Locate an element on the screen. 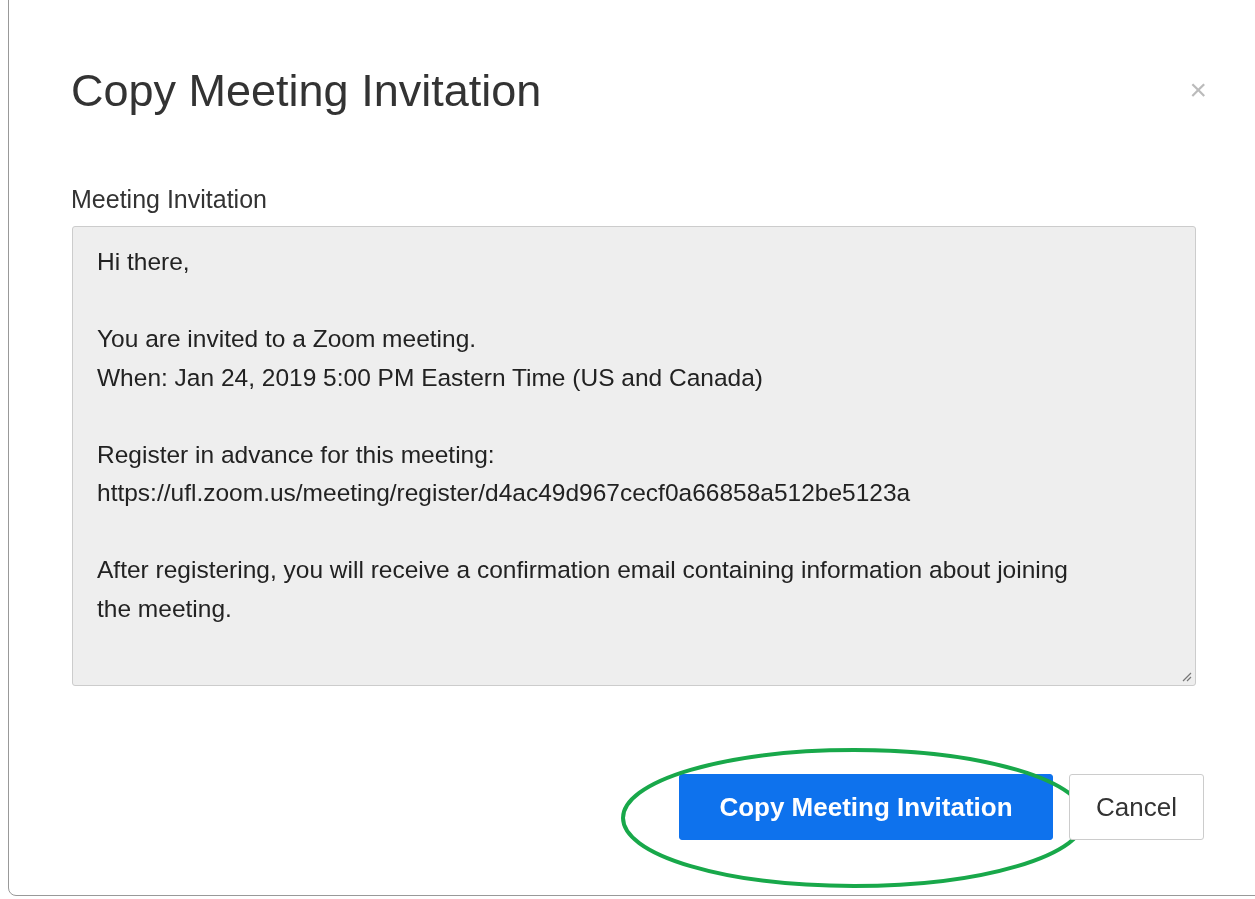  cancel-button: Cancel is located at coordinates (1136, 807).